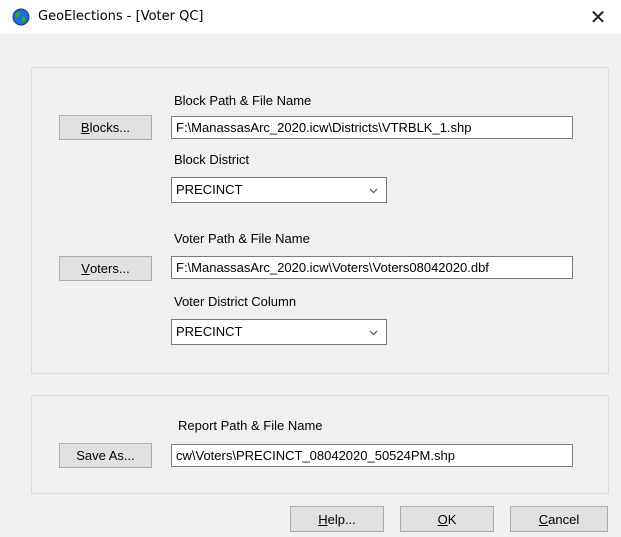  Describe the element at coordinates (85, 268) in the screenshot. I see `voters-button-accel: V` at that location.